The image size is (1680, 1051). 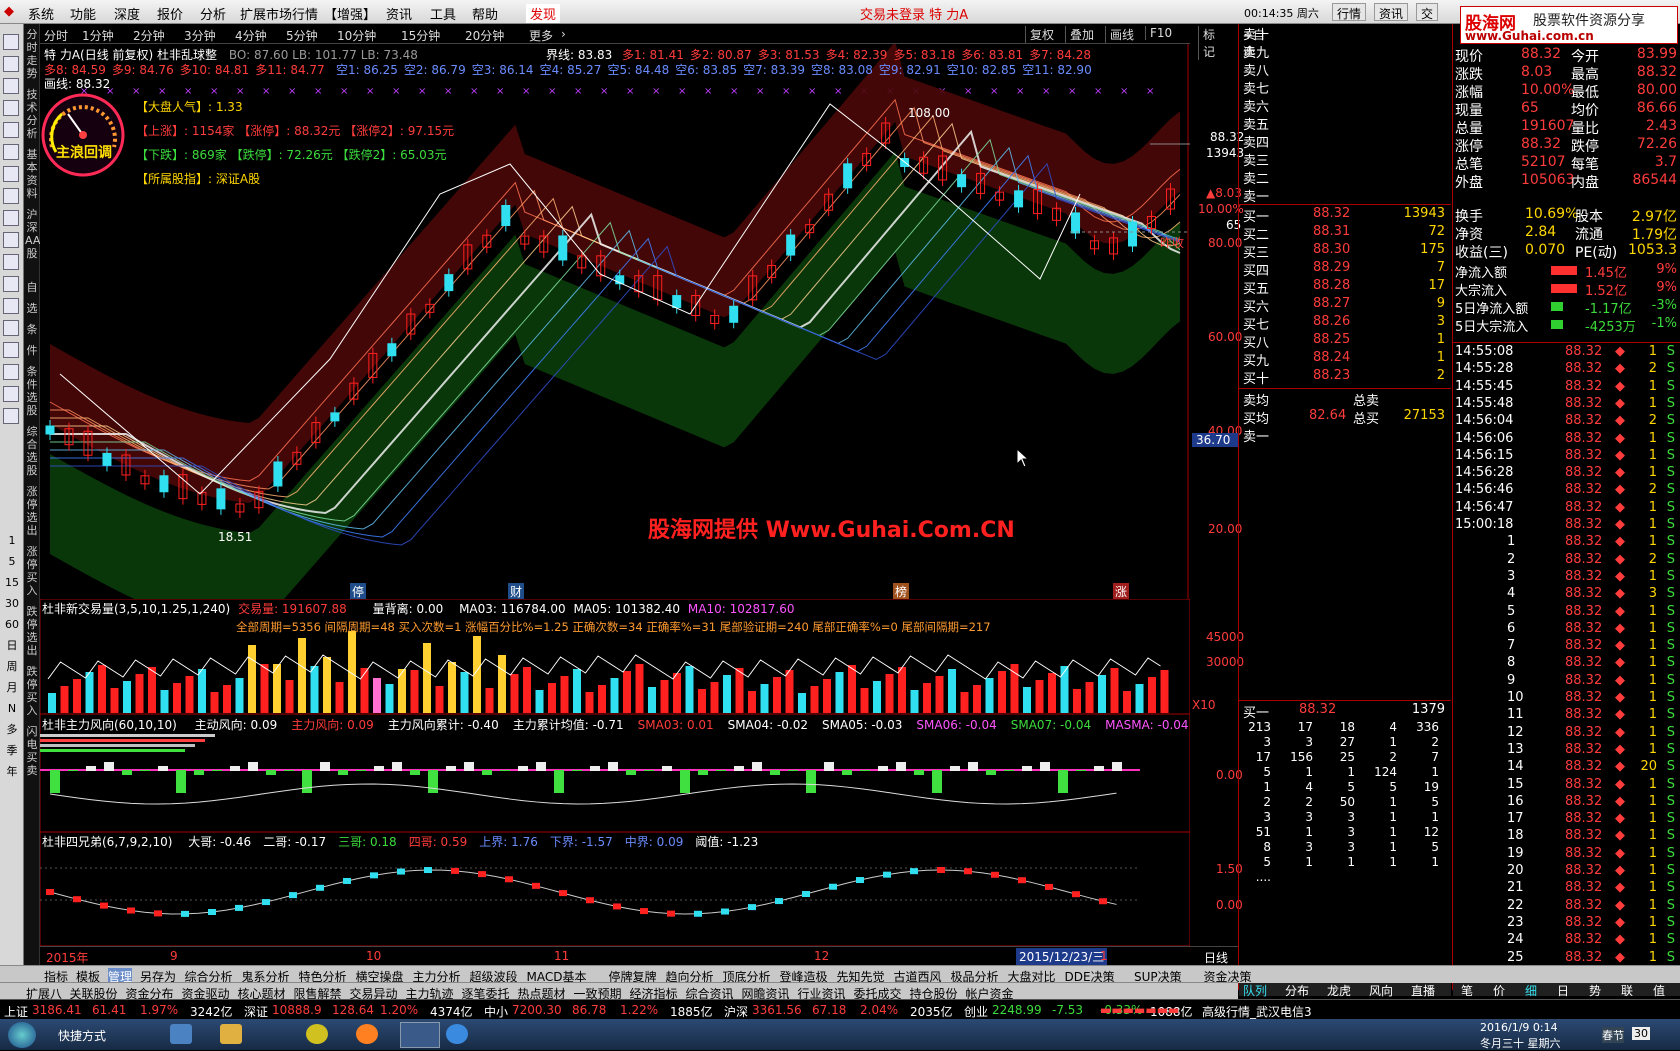 I want to click on vertical-tab-5: 选, so click(x=32, y=308).